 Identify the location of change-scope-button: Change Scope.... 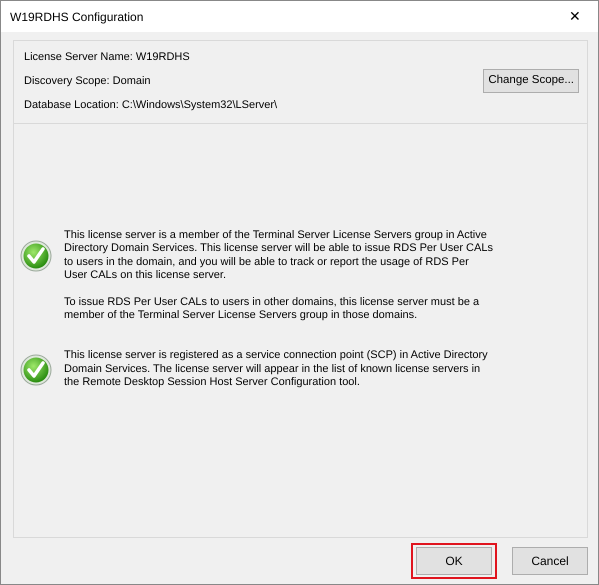
(531, 81).